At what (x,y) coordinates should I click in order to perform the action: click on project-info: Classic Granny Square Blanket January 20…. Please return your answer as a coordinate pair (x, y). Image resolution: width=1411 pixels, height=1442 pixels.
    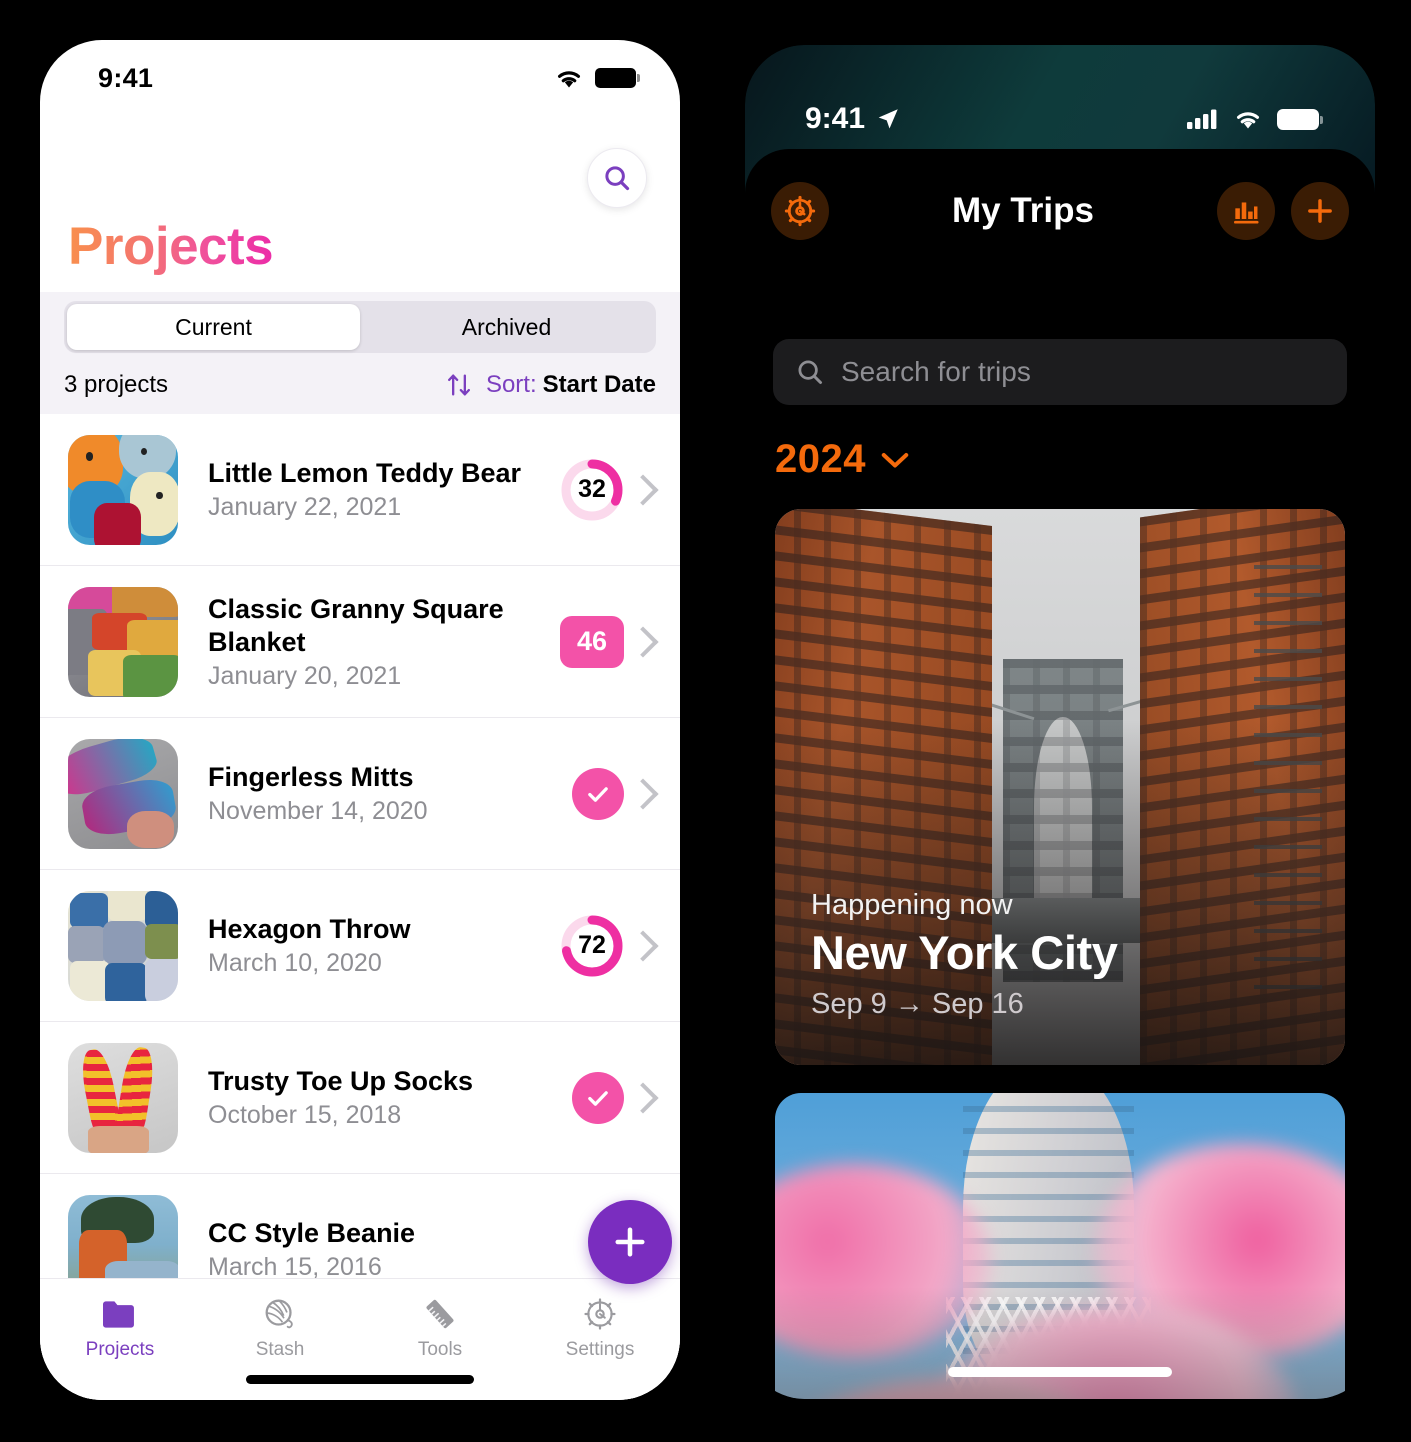
    Looking at the image, I should click on (369, 642).